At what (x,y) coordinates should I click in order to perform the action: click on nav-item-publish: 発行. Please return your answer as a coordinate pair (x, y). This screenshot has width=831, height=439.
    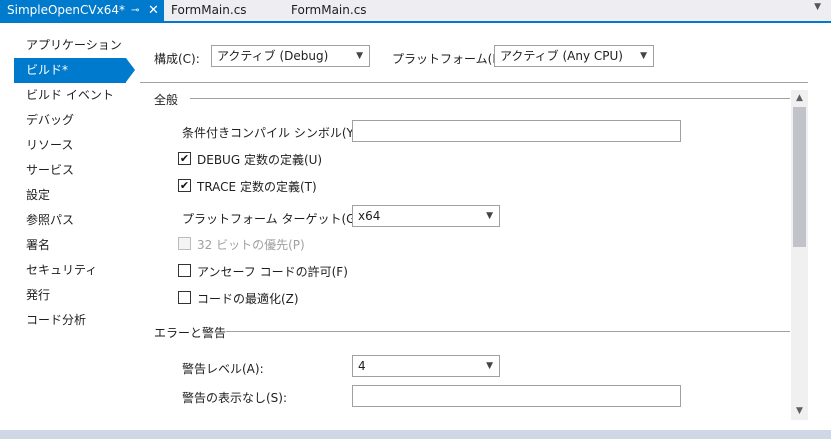
    Looking at the image, I should click on (70, 295).